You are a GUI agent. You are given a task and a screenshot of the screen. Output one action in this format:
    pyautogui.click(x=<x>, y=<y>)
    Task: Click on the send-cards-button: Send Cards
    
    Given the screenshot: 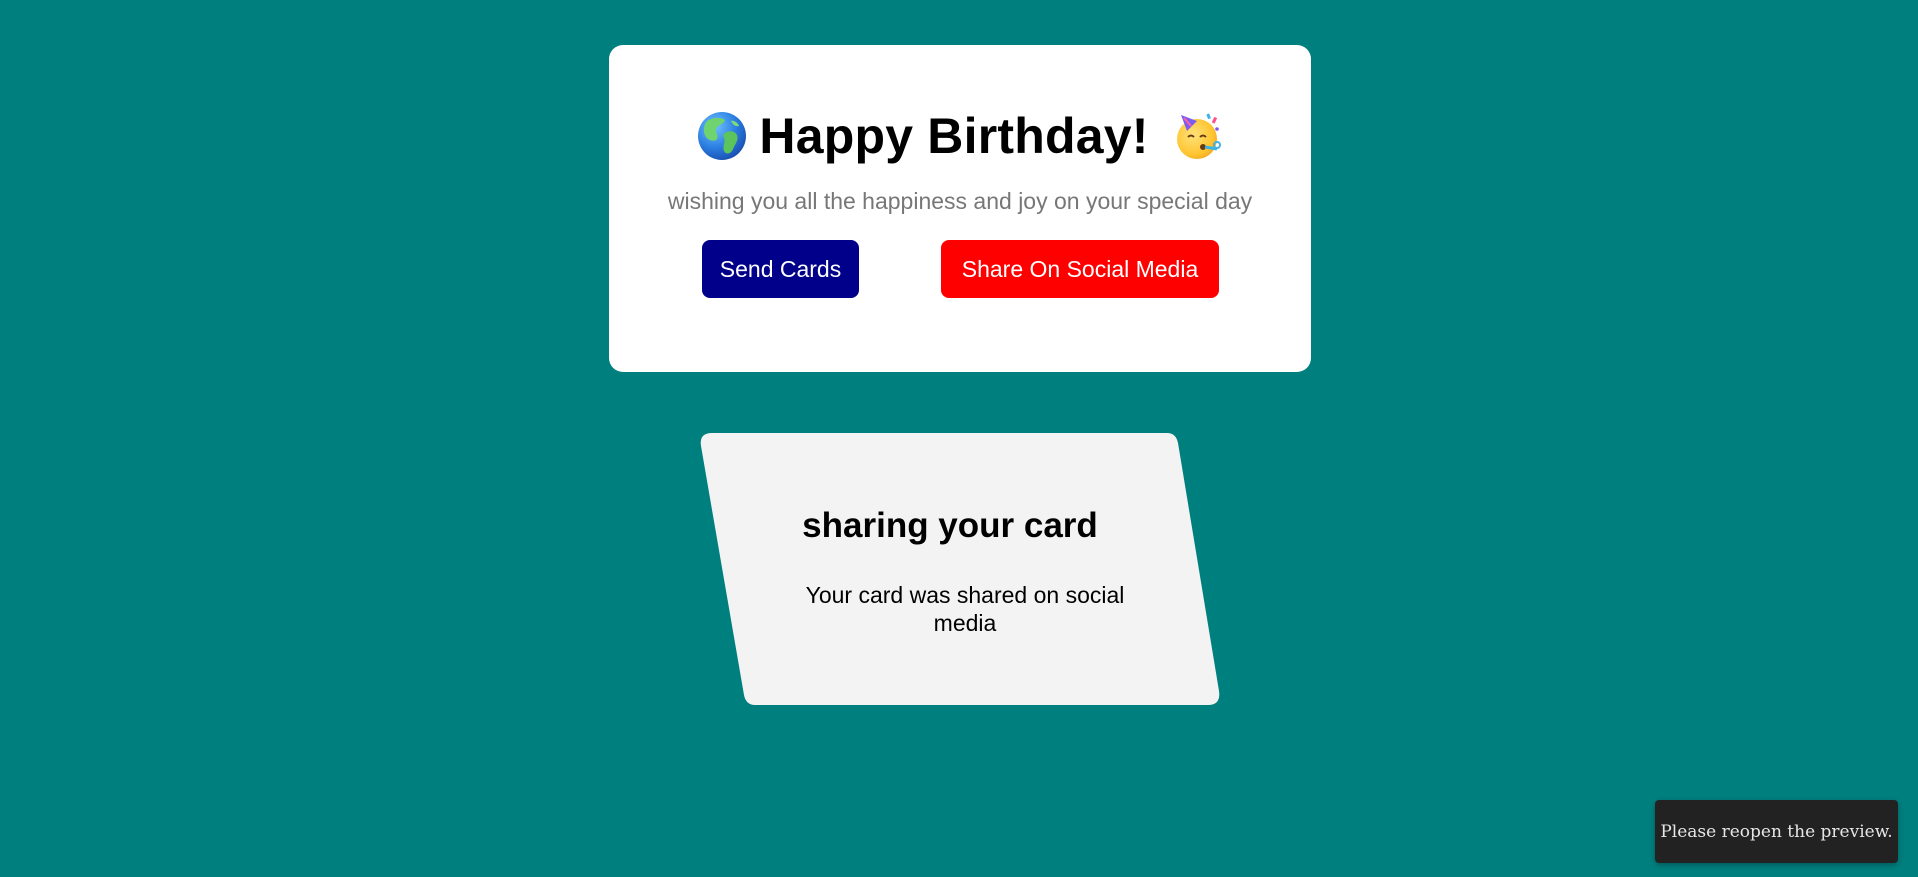 What is the action you would take?
    pyautogui.click(x=780, y=269)
    